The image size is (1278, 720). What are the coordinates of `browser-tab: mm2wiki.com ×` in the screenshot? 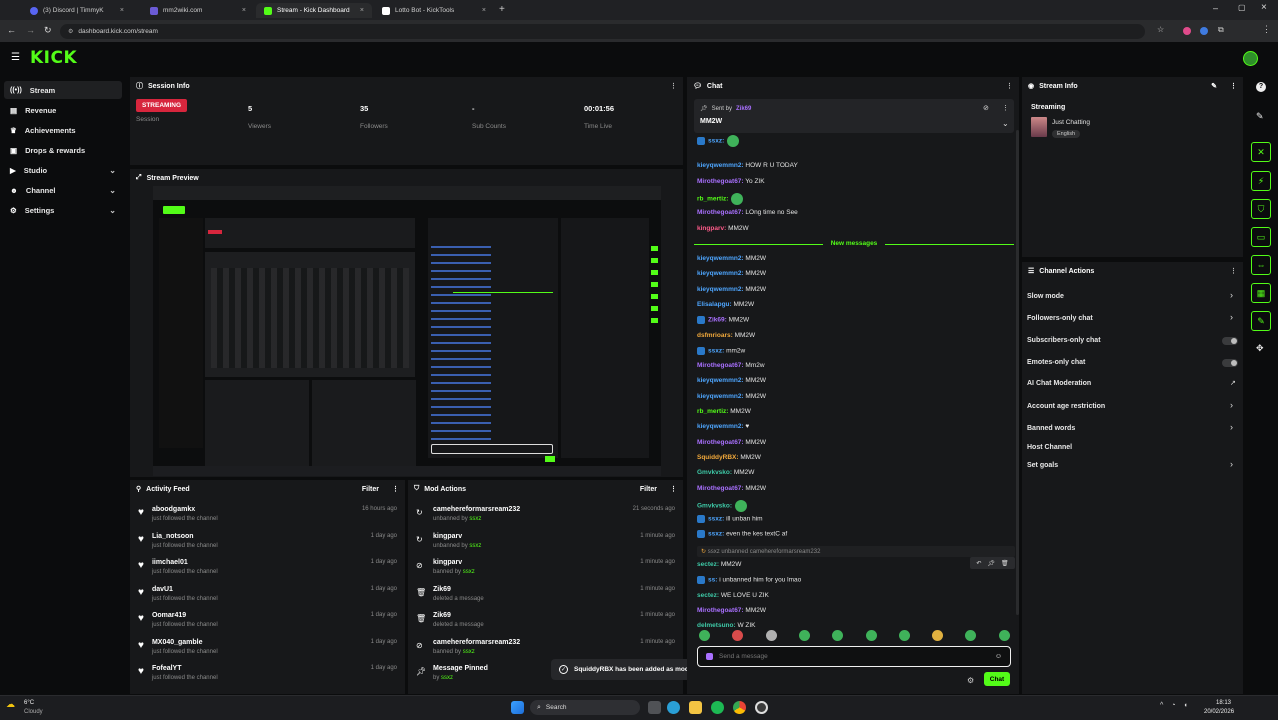 It's located at (198, 10).